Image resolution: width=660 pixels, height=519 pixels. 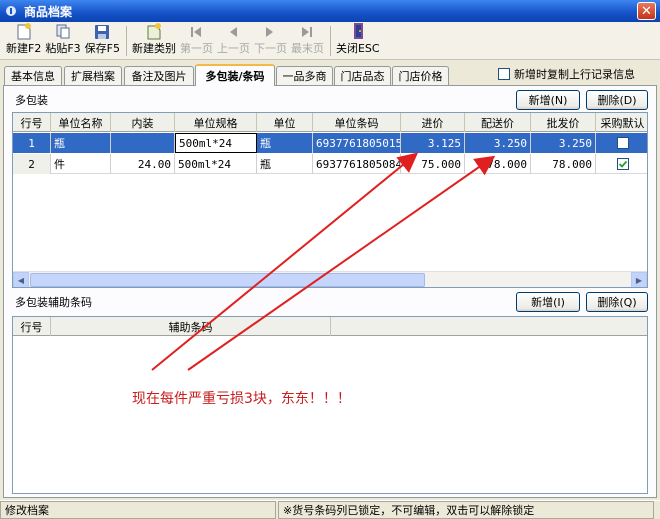 I want to click on status-bar: 修改档案 ※货号条码列已锁定，不可编辑，双击可以解除锁定, so click(x=330, y=509).